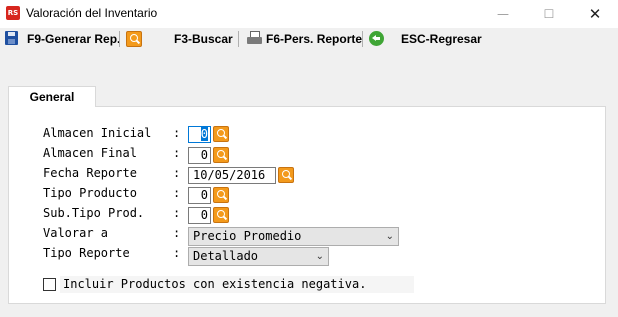  What do you see at coordinates (52, 96) in the screenshot?
I see `tab-general: General` at bounding box center [52, 96].